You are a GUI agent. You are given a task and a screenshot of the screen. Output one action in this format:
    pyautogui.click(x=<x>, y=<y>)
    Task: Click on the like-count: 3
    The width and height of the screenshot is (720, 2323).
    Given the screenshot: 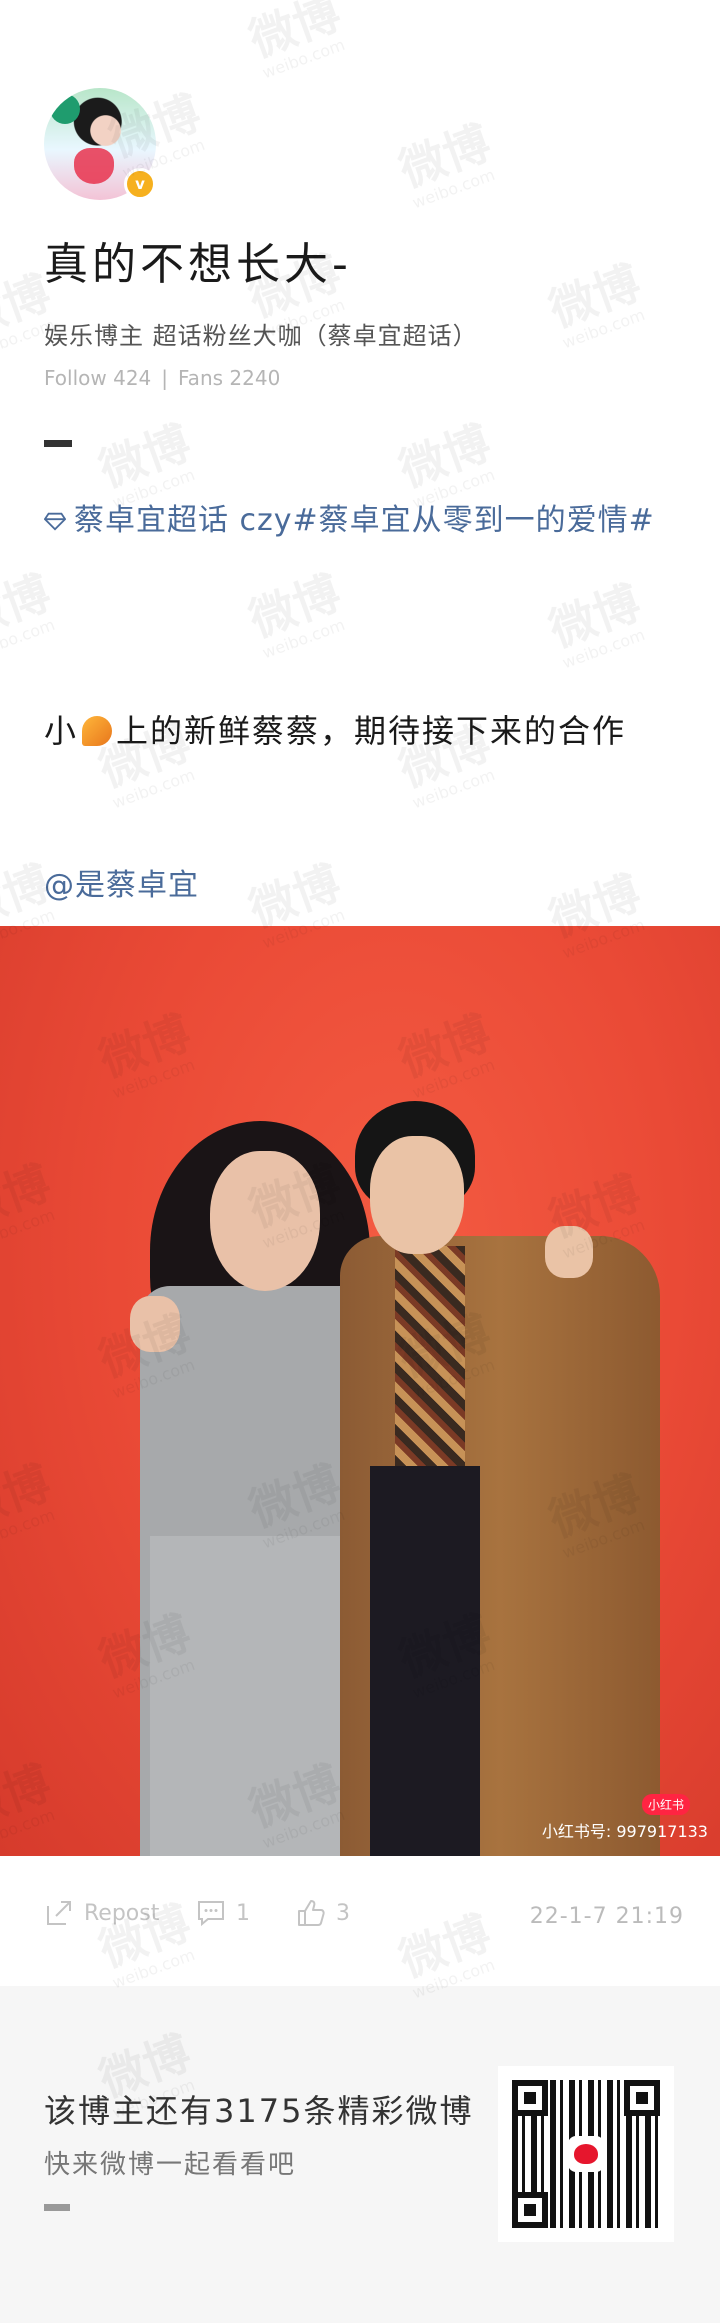 What is the action you would take?
    pyautogui.click(x=343, y=1913)
    